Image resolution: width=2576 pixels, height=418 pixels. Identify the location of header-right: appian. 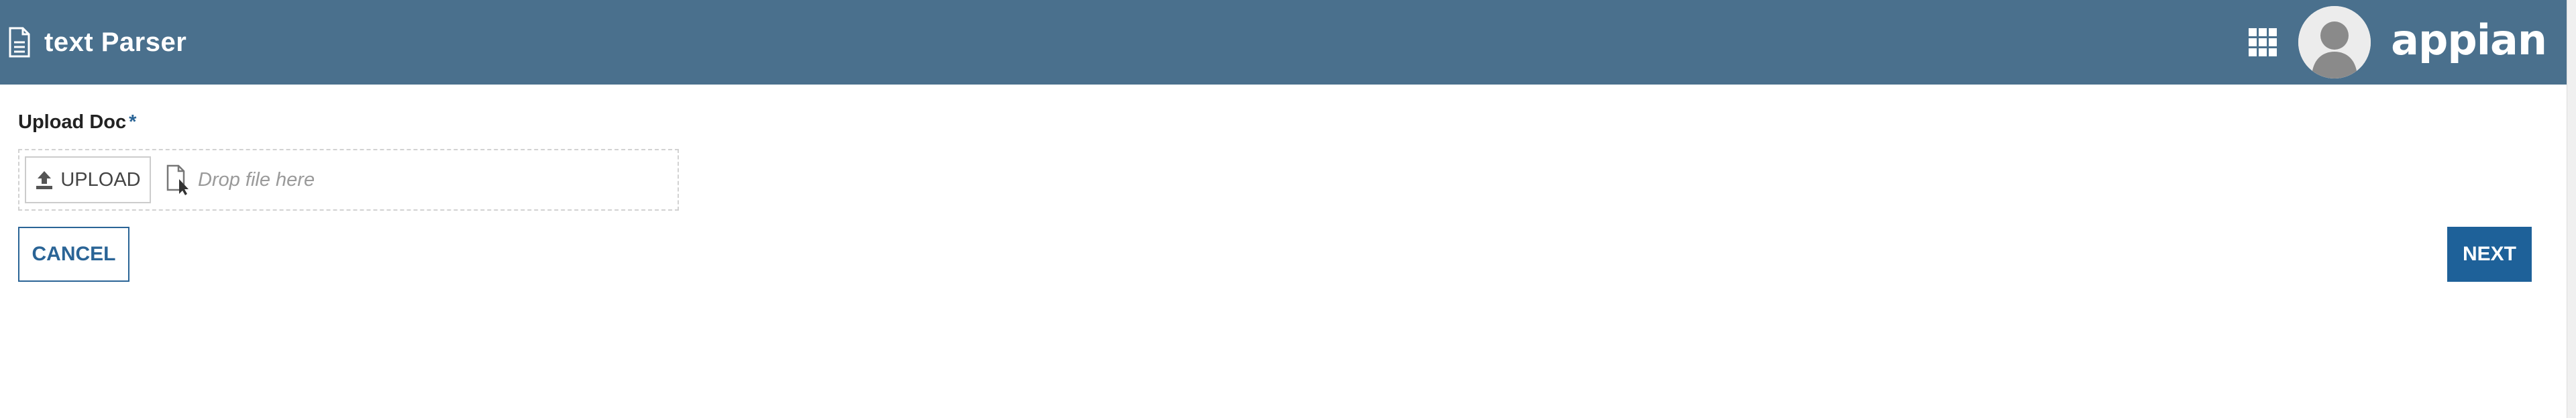
(2397, 42).